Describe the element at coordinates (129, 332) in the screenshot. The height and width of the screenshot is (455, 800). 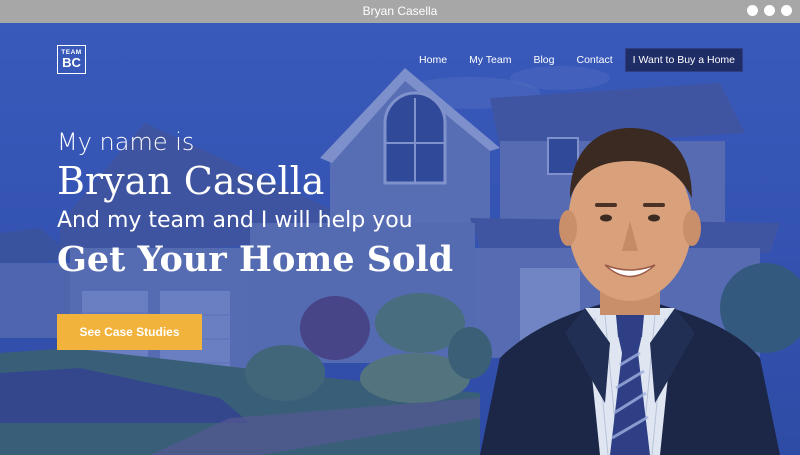
I see `see-case-studies-button: See Case Studies` at that location.